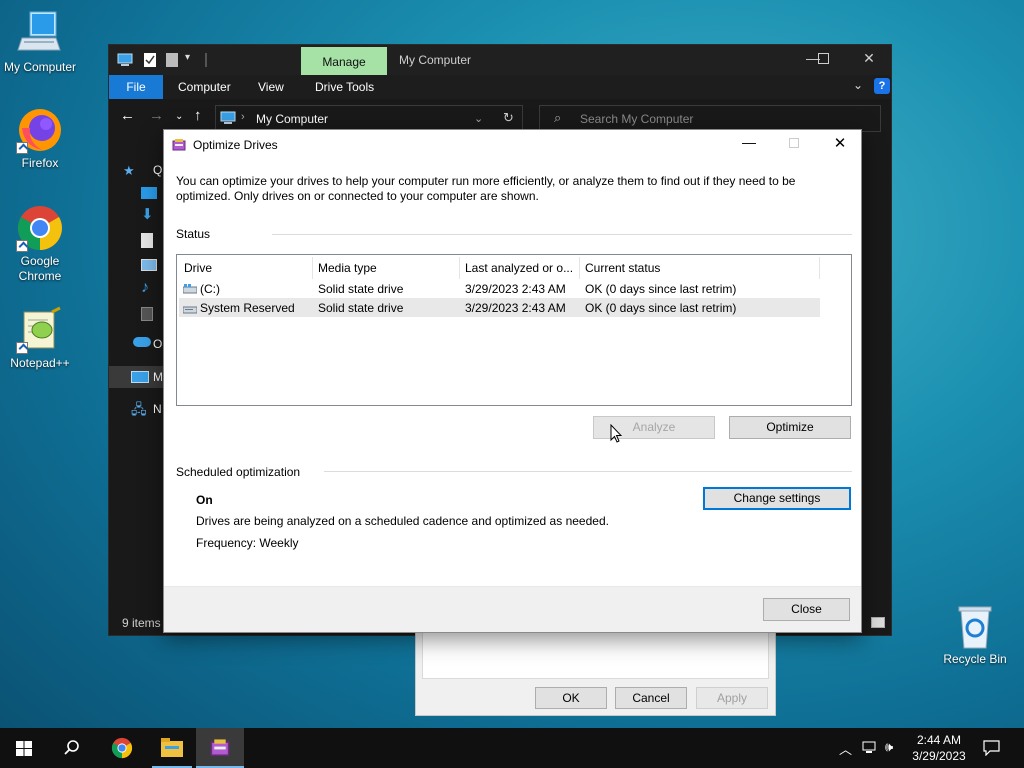 The image size is (1024, 768). I want to click on quick-access-star-icon: ★, so click(138, 172).